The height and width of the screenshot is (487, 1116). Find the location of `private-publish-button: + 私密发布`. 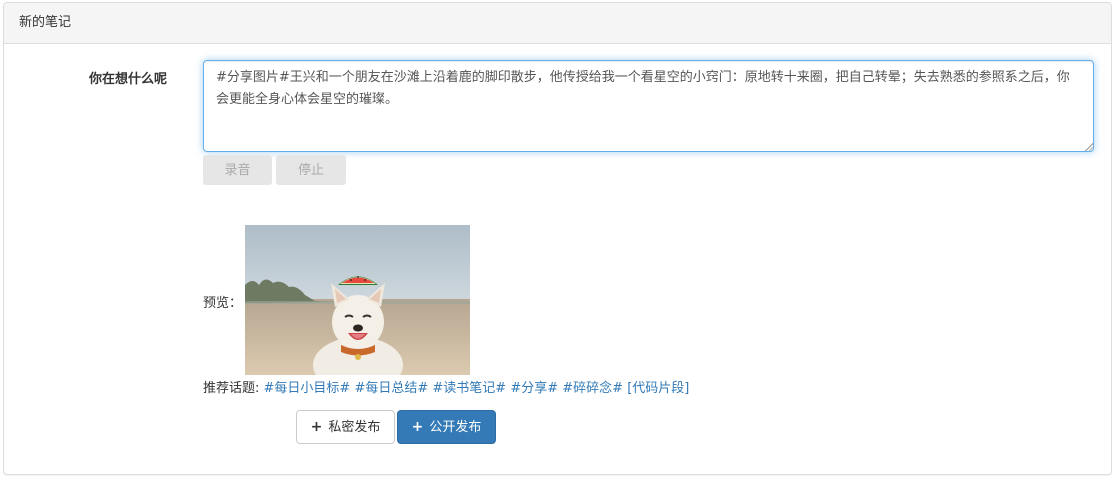

private-publish-button: + 私密发布 is located at coordinates (345, 427).